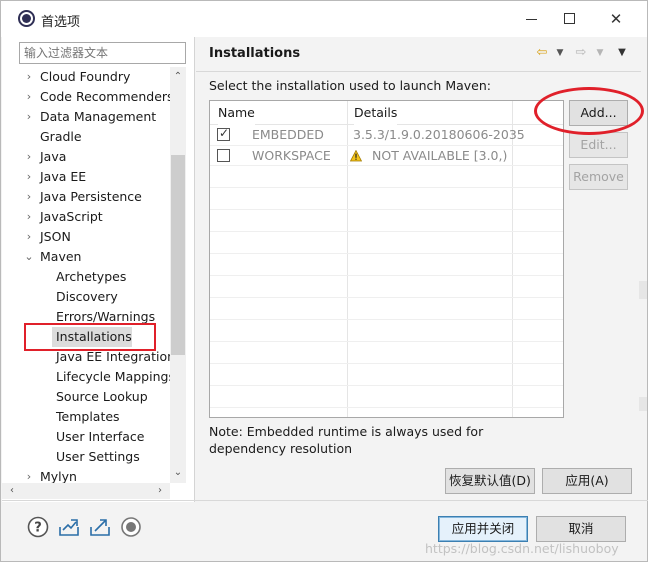 The image size is (648, 562). I want to click on maximize-button, so click(570, 19).